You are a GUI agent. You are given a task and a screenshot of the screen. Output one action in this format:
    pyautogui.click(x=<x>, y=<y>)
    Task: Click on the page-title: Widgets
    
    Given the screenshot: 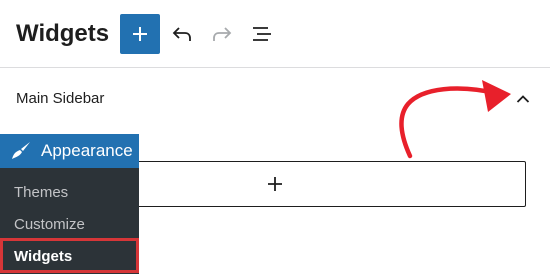 What is the action you would take?
    pyautogui.click(x=63, y=33)
    